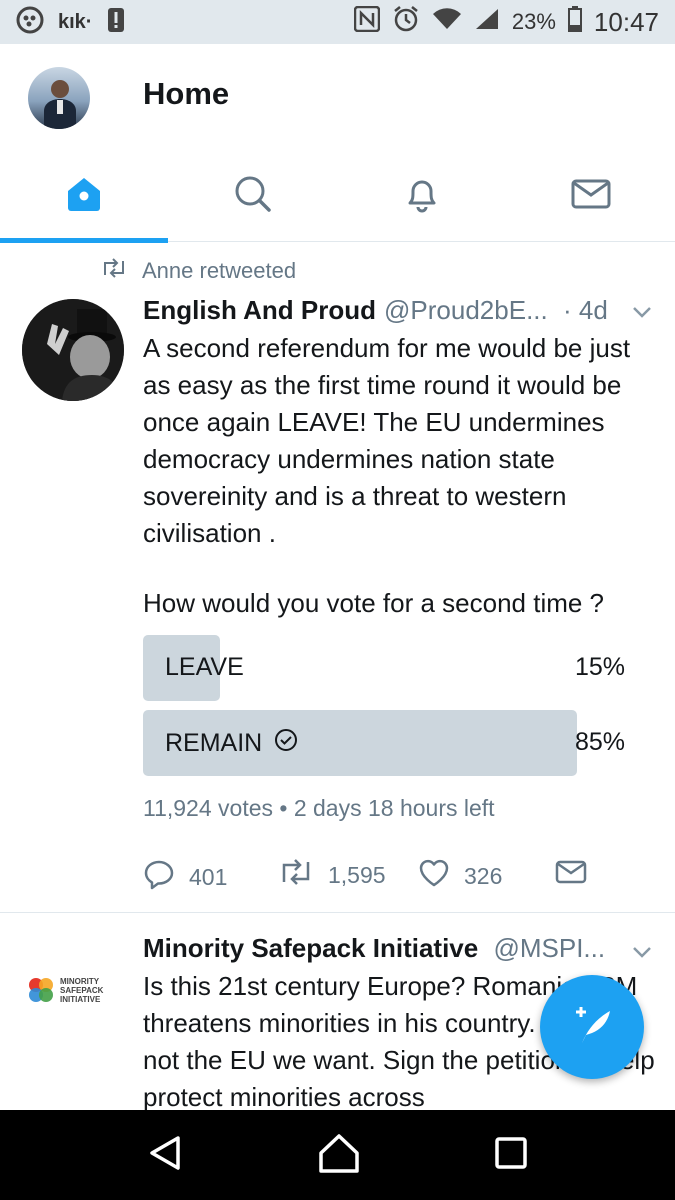 This screenshot has height=1200, width=675. I want to click on tweet-author-name: English And Proud, so click(259, 310).